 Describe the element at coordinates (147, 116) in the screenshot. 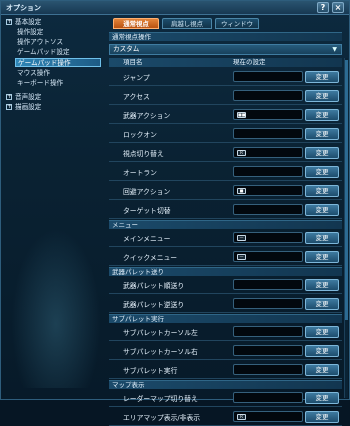

I see `setting-name: 武器アクション` at that location.